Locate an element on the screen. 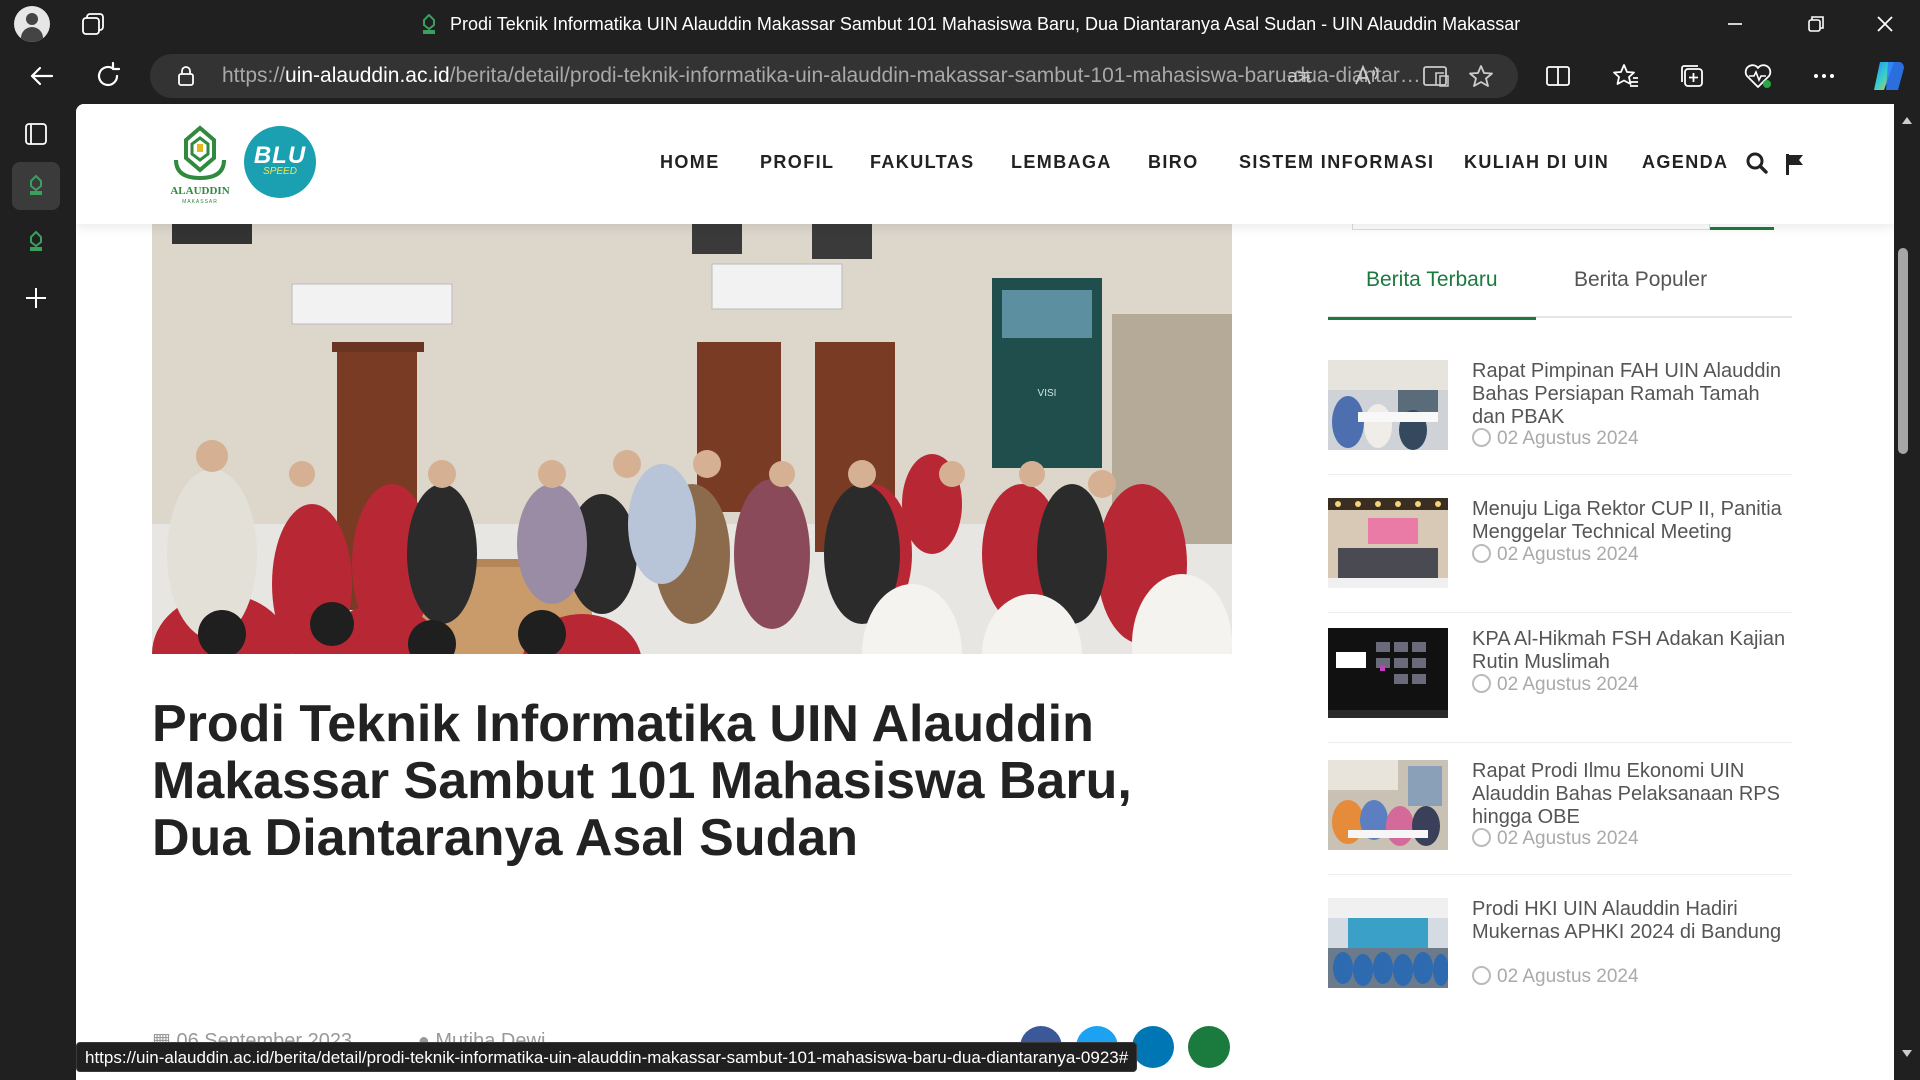 This screenshot has height=1080, width=1920. svg-text: ऋ is located at coordinates (1305, 76).